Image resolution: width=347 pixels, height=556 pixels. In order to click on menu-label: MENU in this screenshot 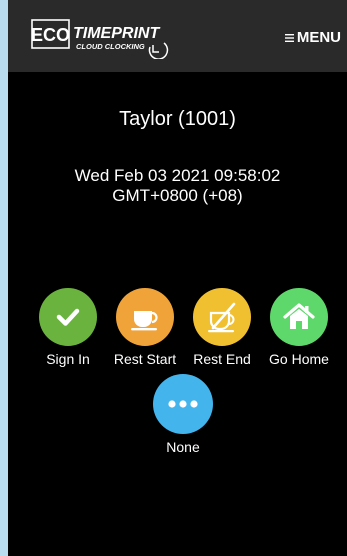, I will do `click(318, 37)`.